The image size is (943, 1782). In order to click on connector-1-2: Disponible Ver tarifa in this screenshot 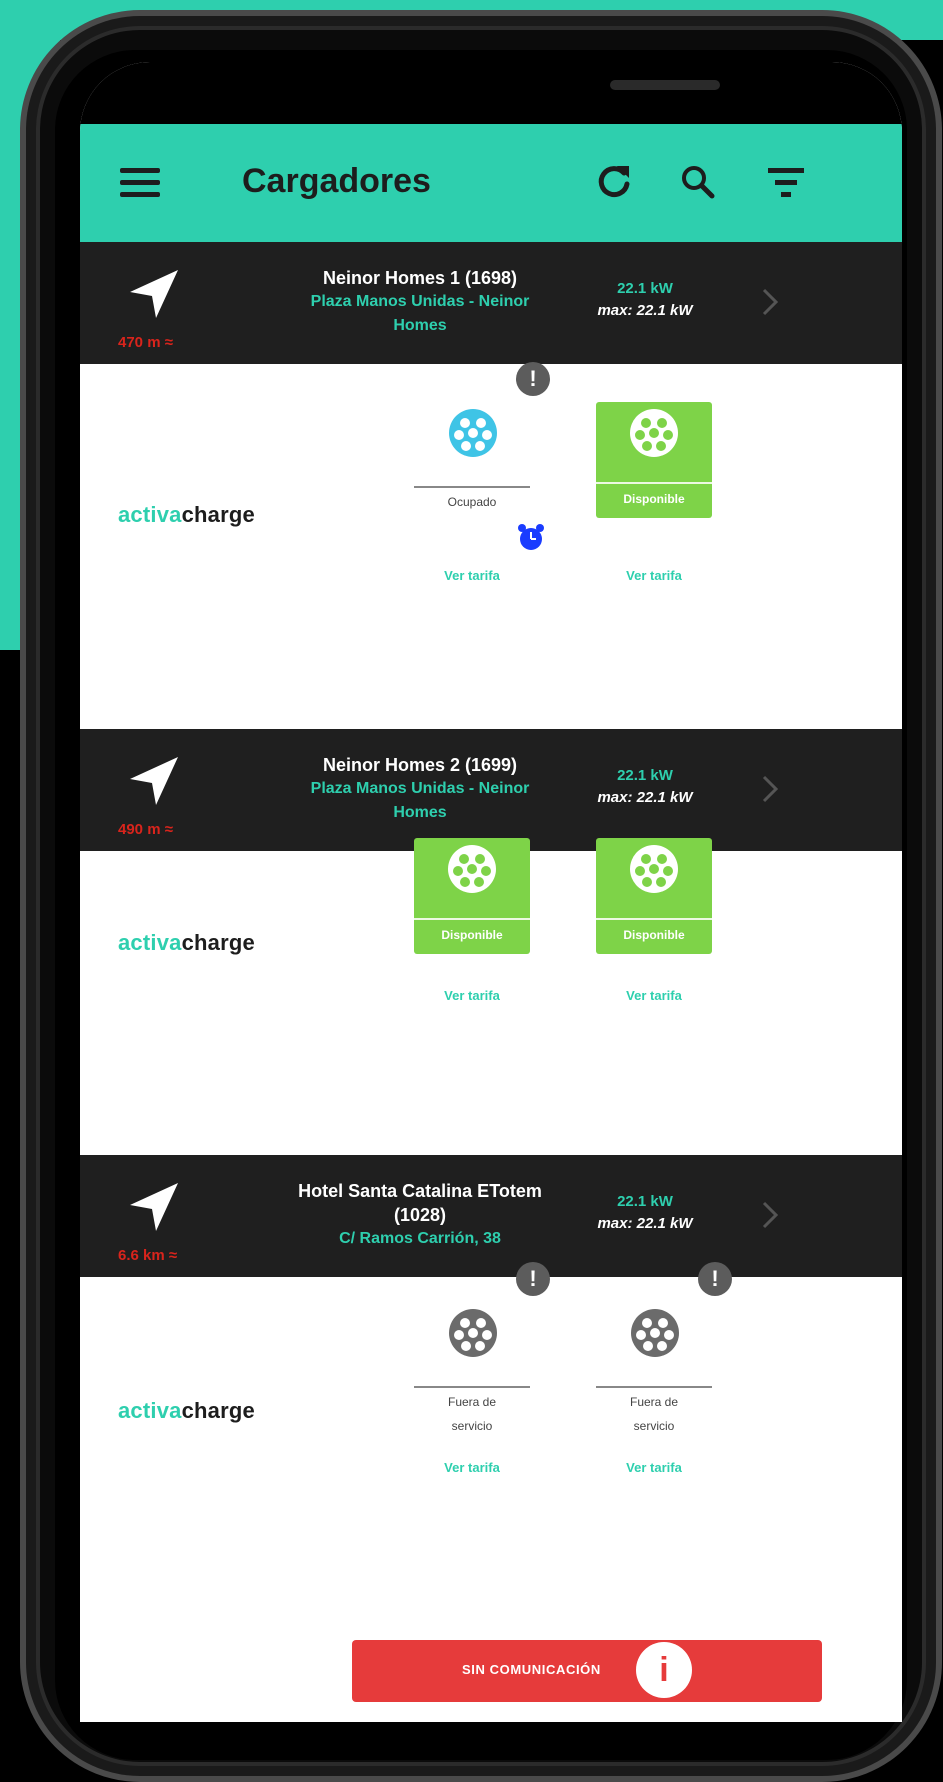, I will do `click(654, 492)`.